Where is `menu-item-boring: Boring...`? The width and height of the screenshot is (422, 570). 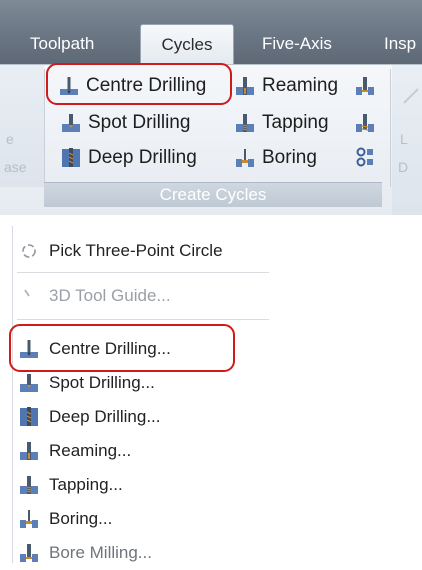 menu-item-boring: Boring... is located at coordinates (141, 519).